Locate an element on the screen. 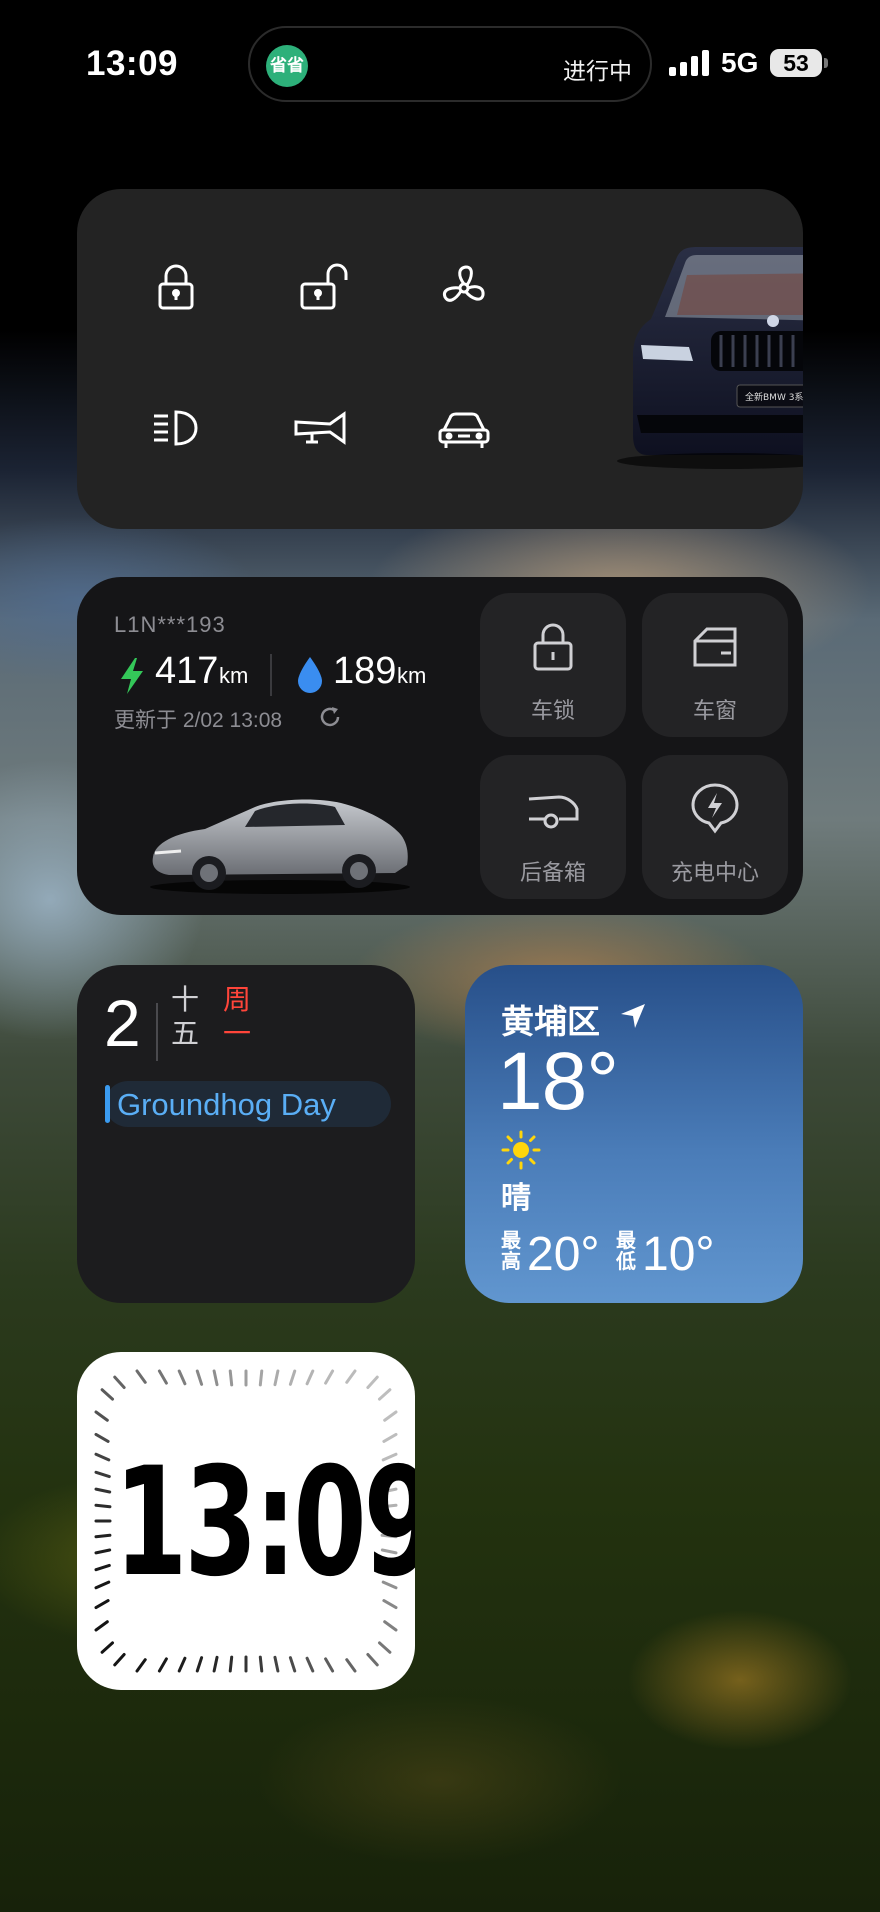 This screenshot has height=1912, width=880. clock-widget: 13:09 is located at coordinates (246, 1521).